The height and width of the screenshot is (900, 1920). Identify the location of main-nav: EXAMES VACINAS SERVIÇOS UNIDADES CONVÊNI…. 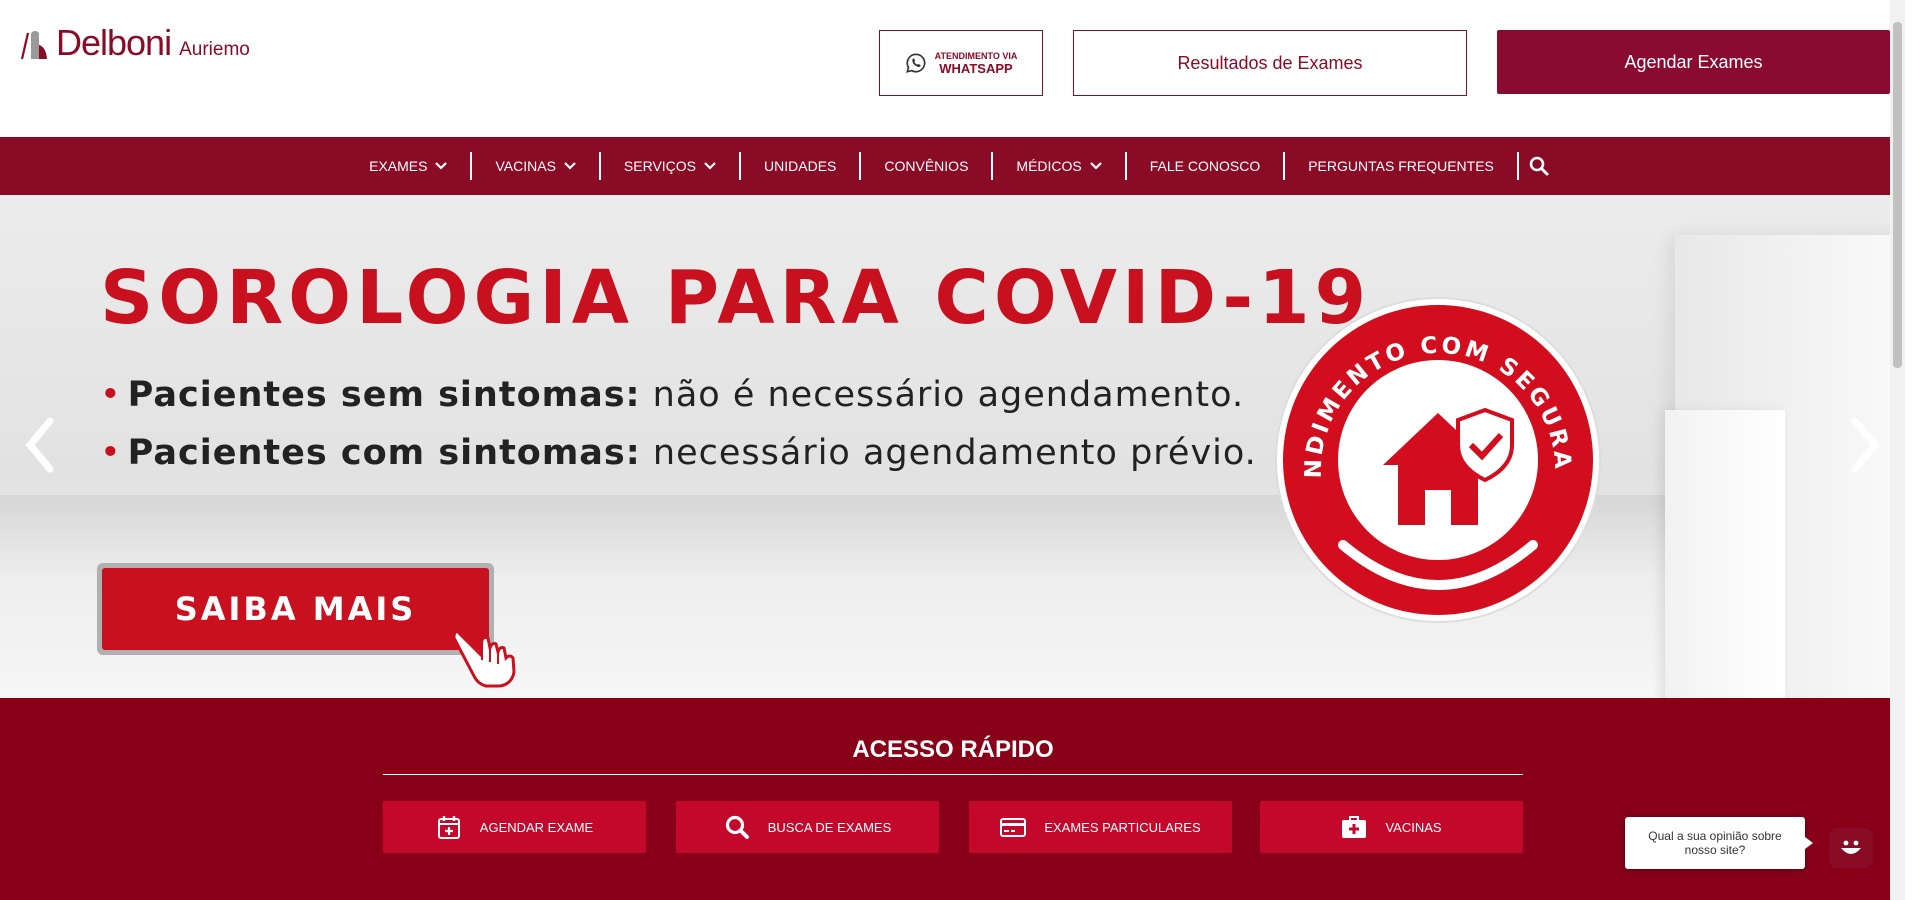
(952, 166).